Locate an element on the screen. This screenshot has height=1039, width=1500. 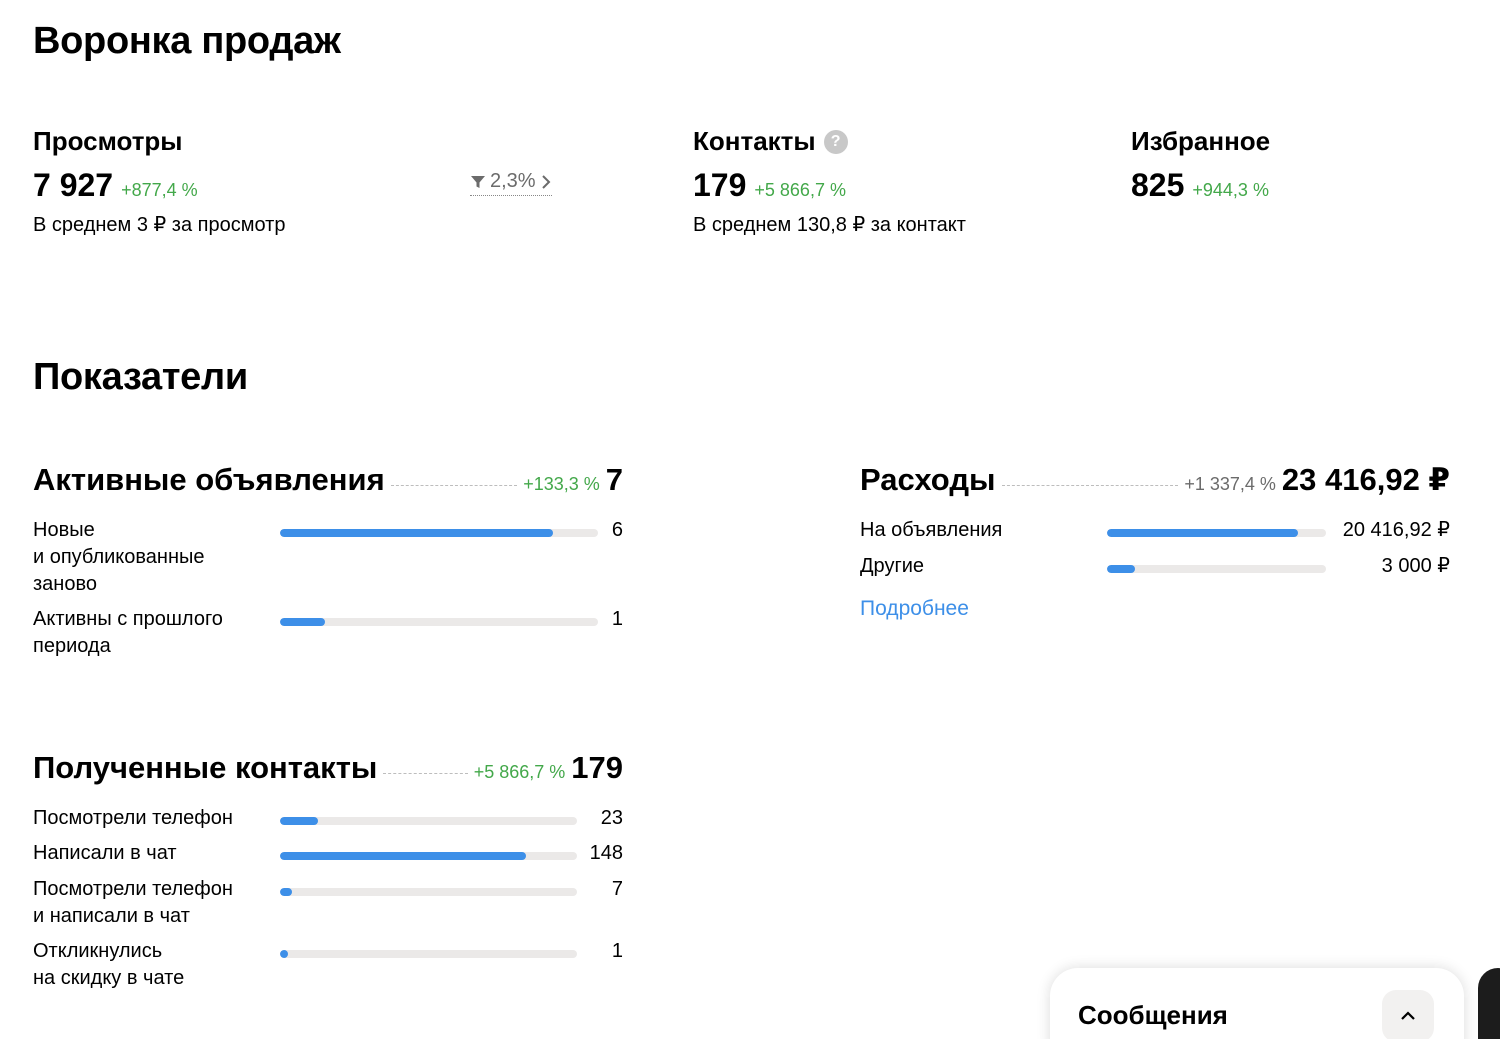
expenses-total: 23 416,92 ₽ is located at coordinates (1365, 479).